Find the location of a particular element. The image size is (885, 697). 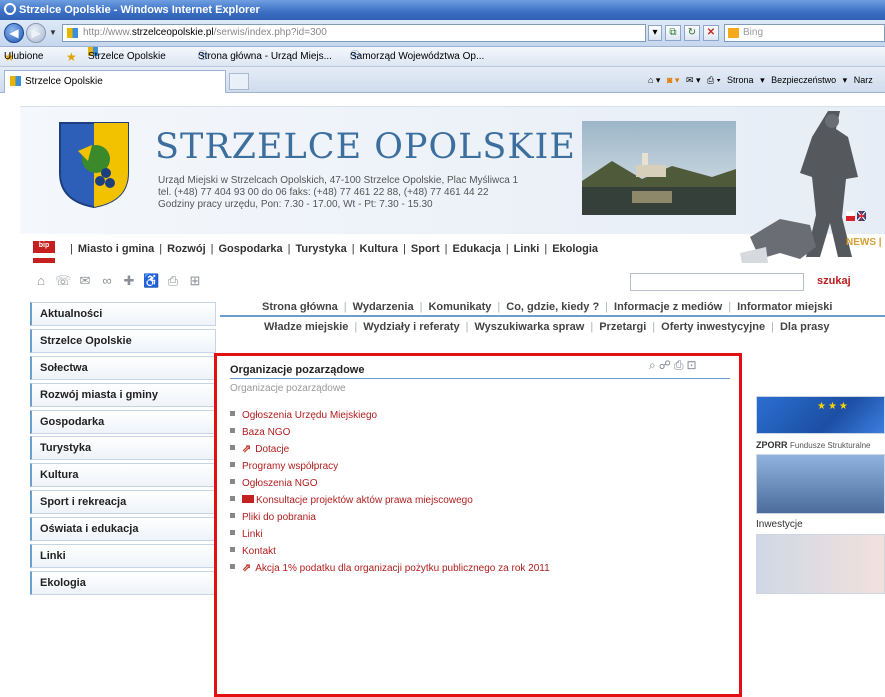

page-menu: Strona ▾ is located at coordinates (746, 80).